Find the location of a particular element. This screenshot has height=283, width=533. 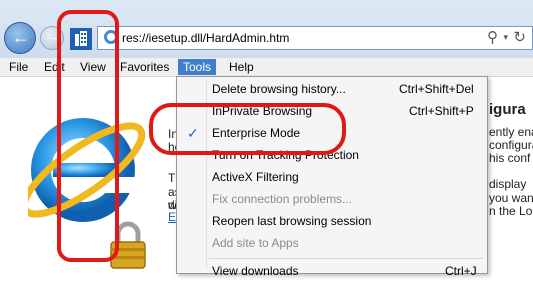

content-text-fragment: n the Lo is located at coordinates (511, 211).